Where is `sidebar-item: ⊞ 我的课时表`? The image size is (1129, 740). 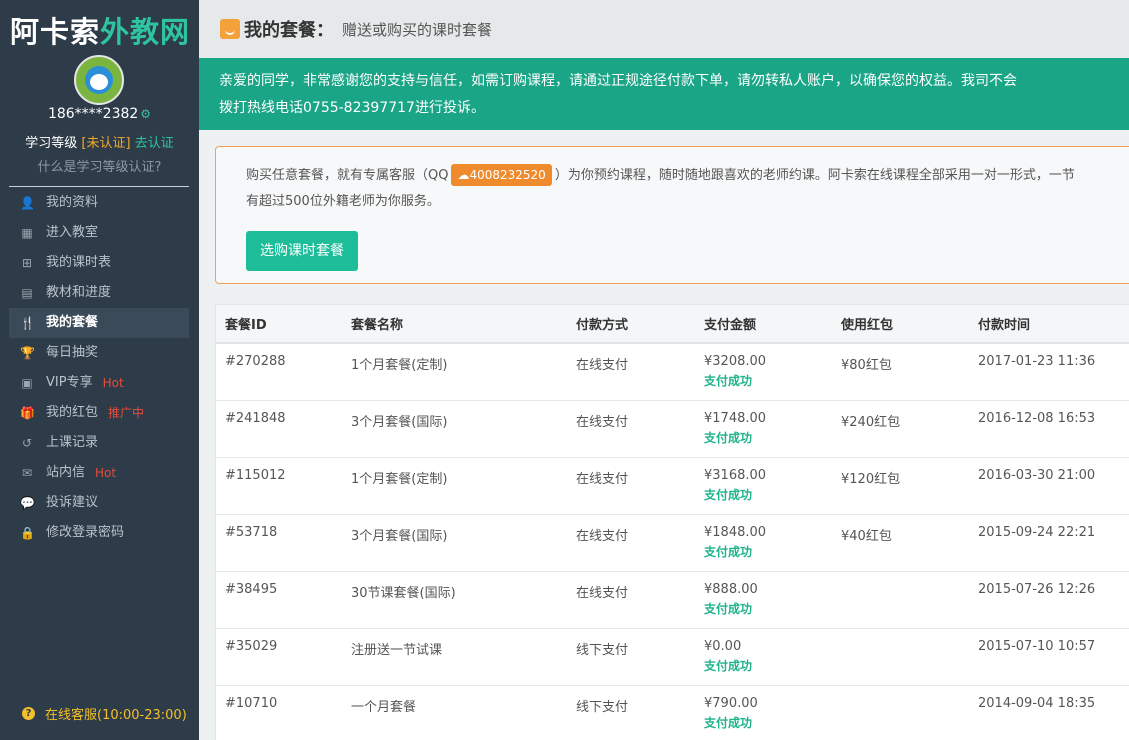
sidebar-item: ⊞ 我的课时表 is located at coordinates (99, 263).